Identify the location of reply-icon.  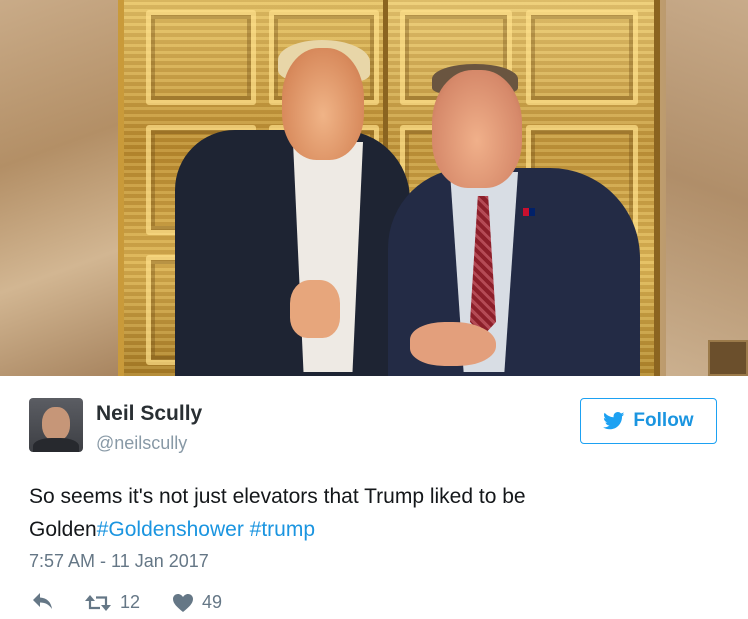
(42, 601).